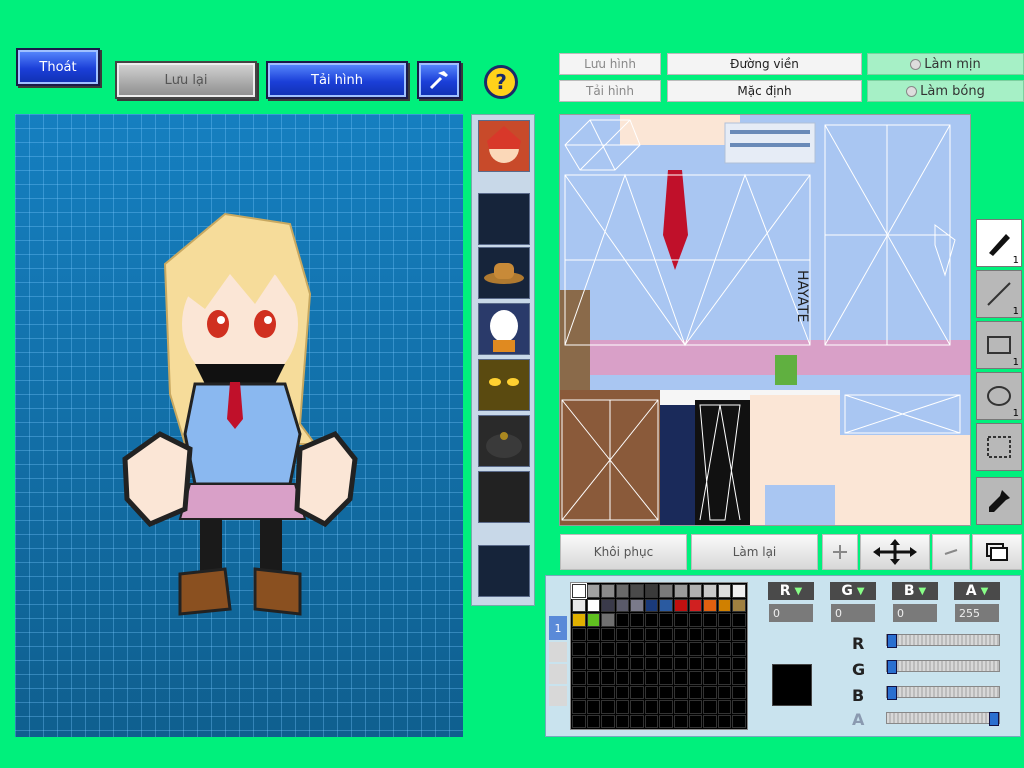 This screenshot has width=1024, height=768. I want to click on eyedropper-tool, so click(999, 501).